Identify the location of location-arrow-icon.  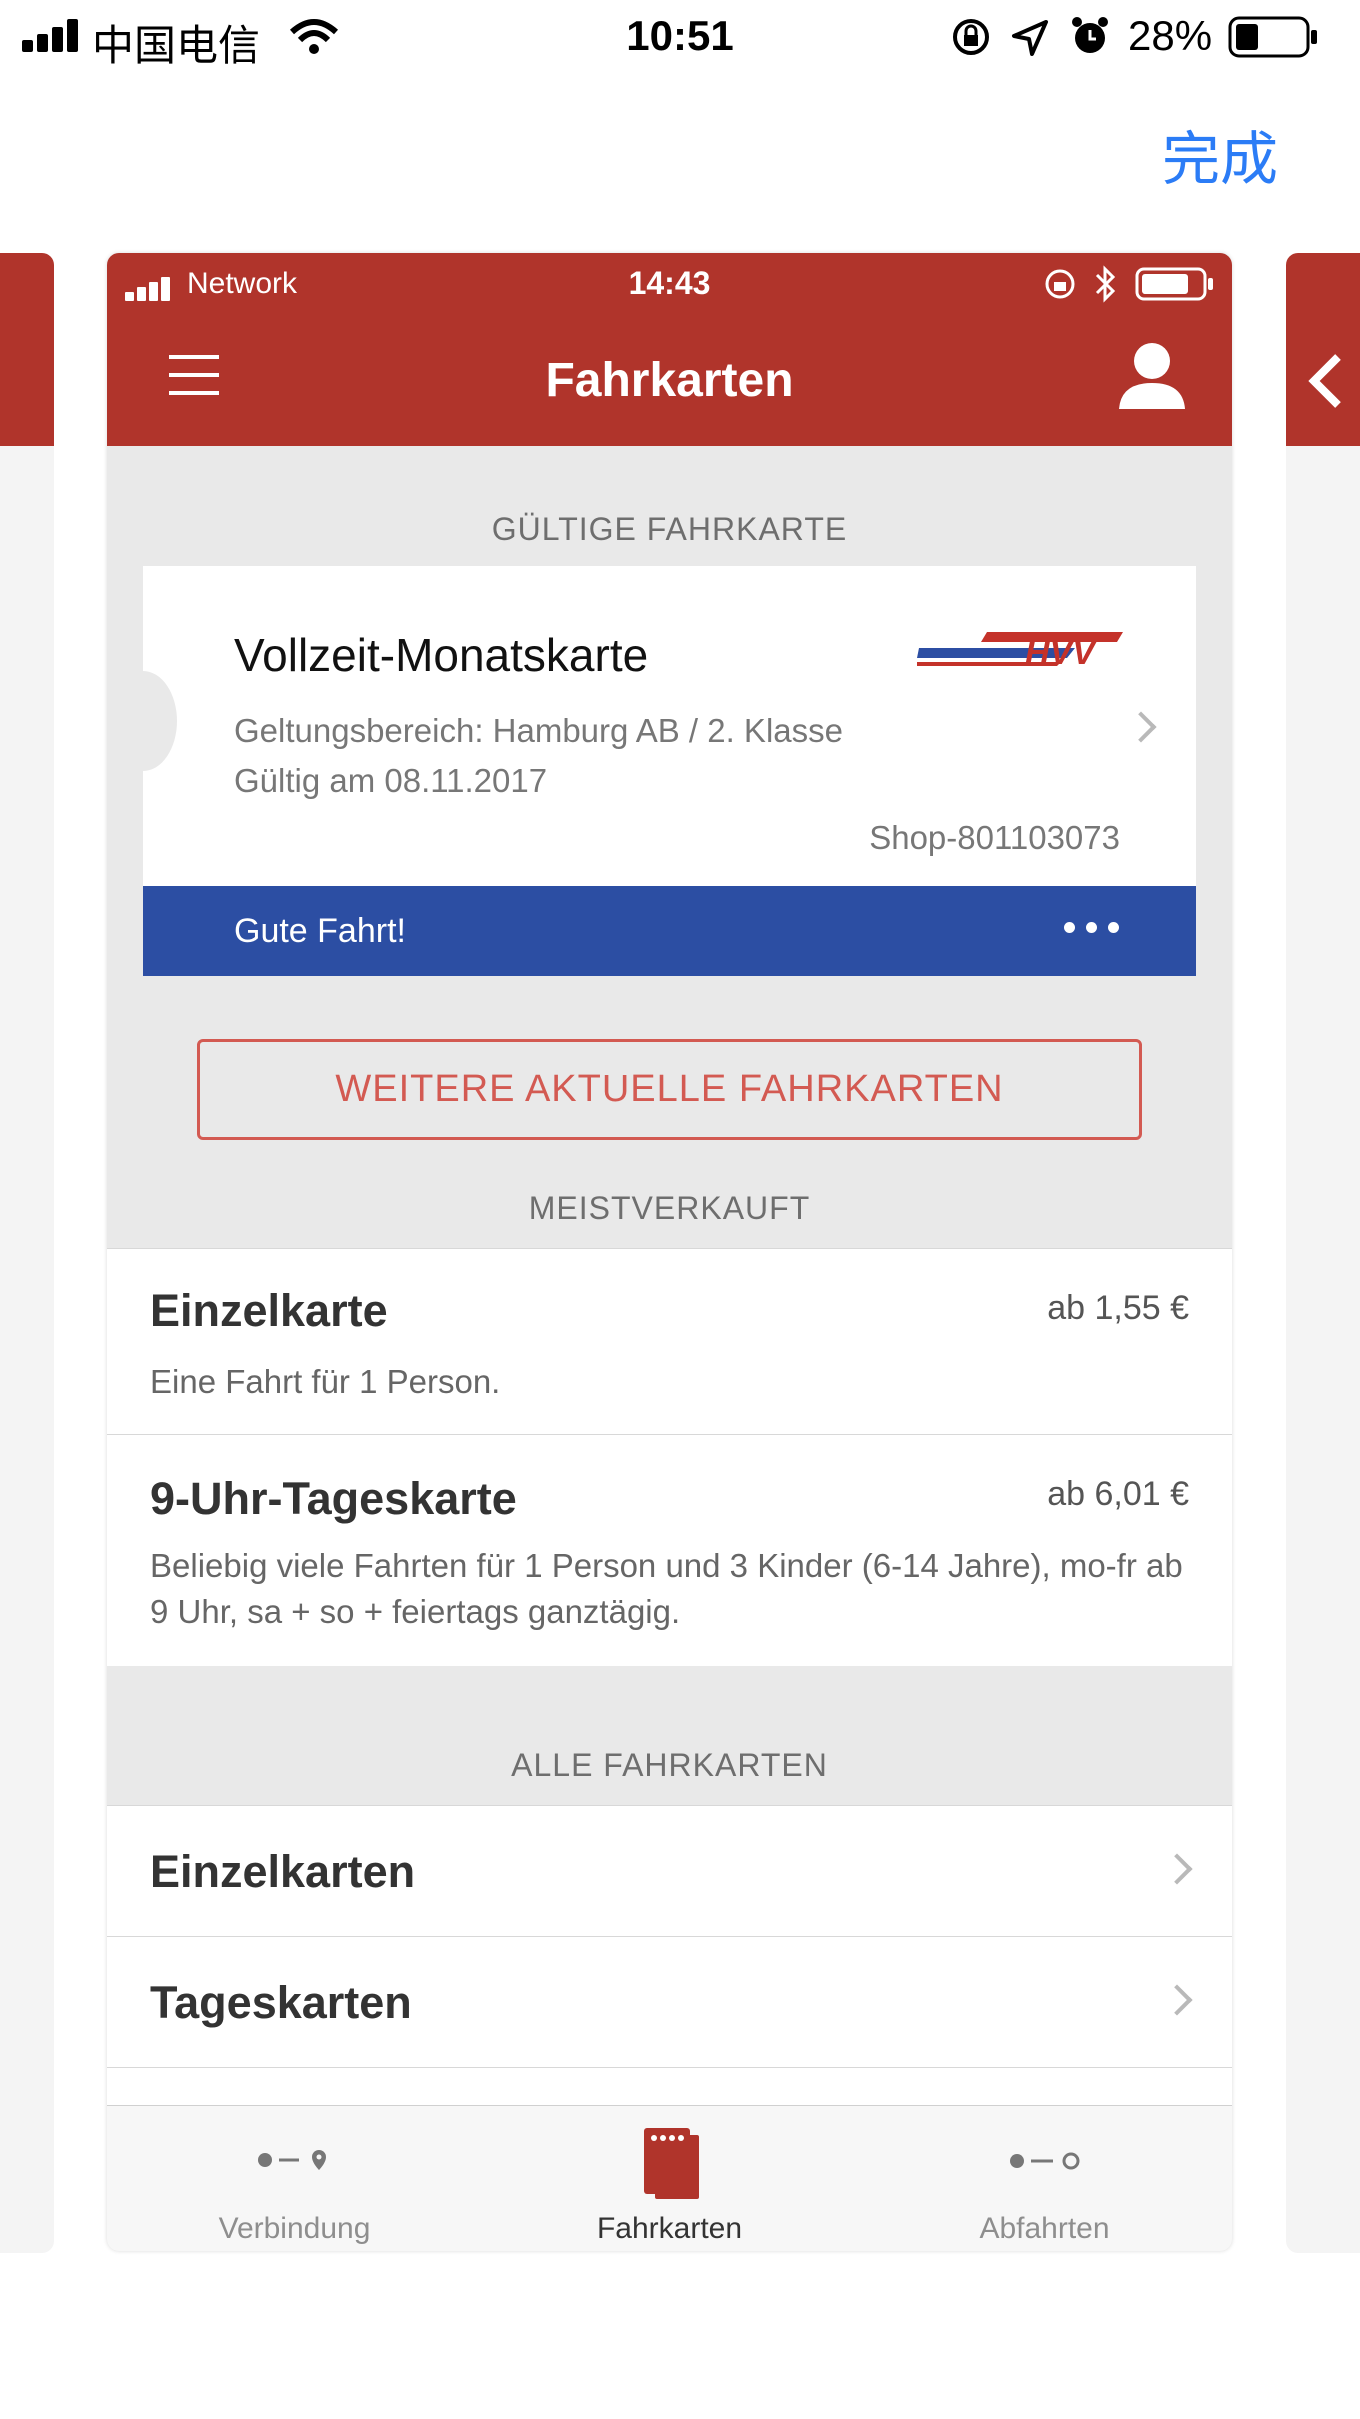
(1030, 38).